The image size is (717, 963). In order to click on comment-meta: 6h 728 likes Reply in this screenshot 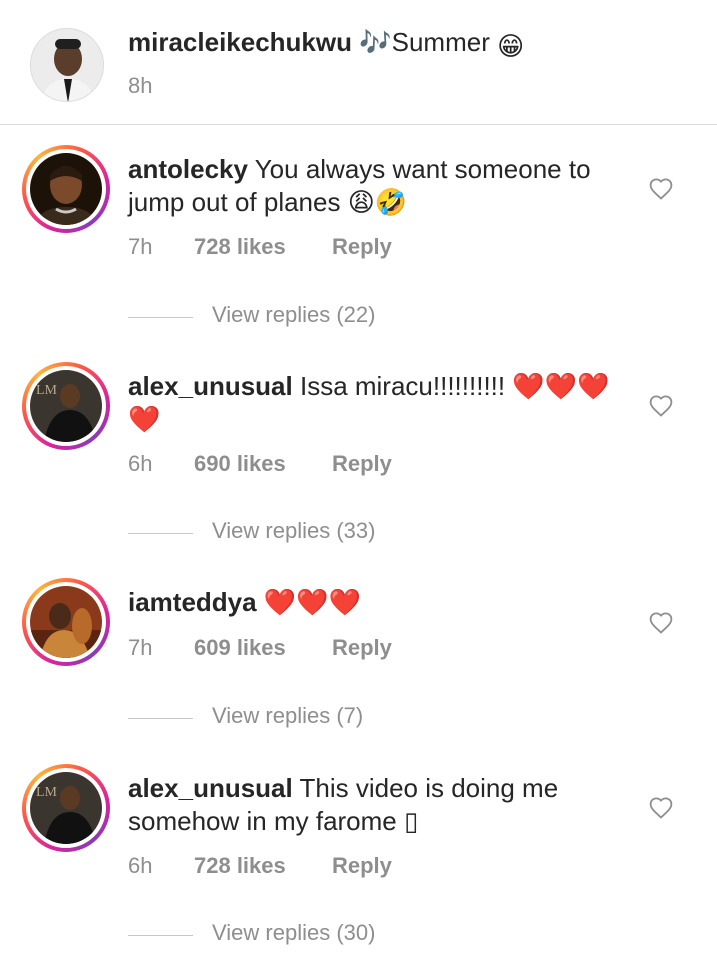, I will do `click(260, 866)`.